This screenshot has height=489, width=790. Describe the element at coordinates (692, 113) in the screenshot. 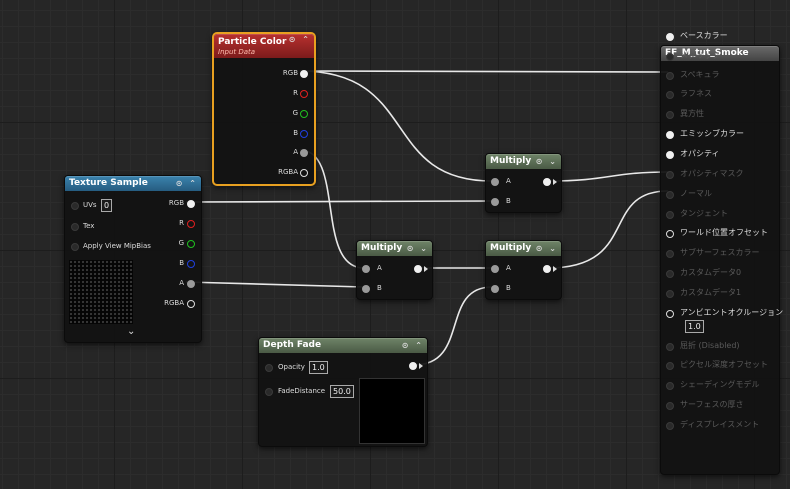

I see `result-input-label: 異方性` at that location.